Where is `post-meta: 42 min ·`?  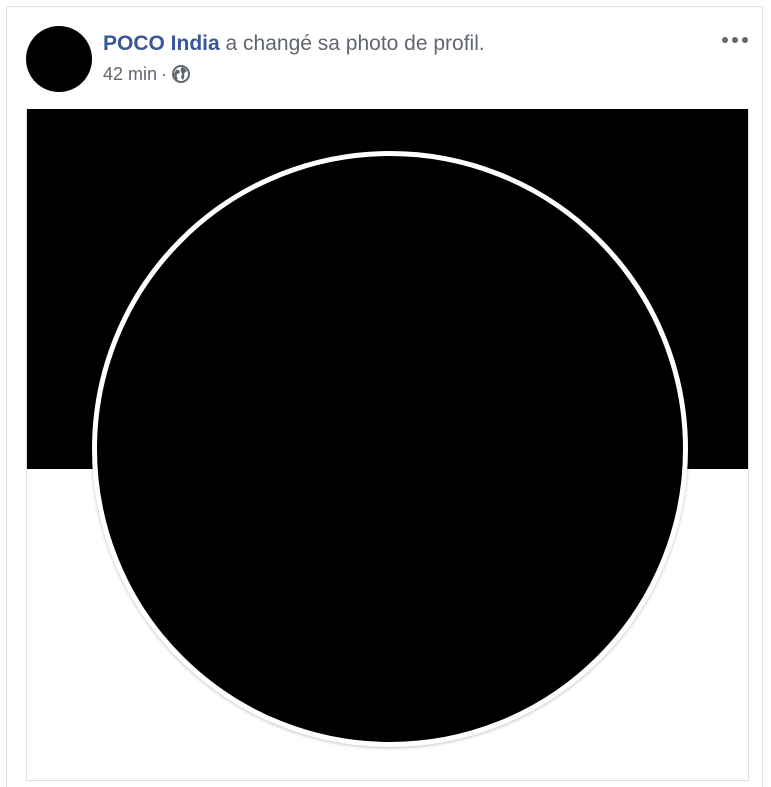 post-meta: 42 min · is located at coordinates (147, 74).